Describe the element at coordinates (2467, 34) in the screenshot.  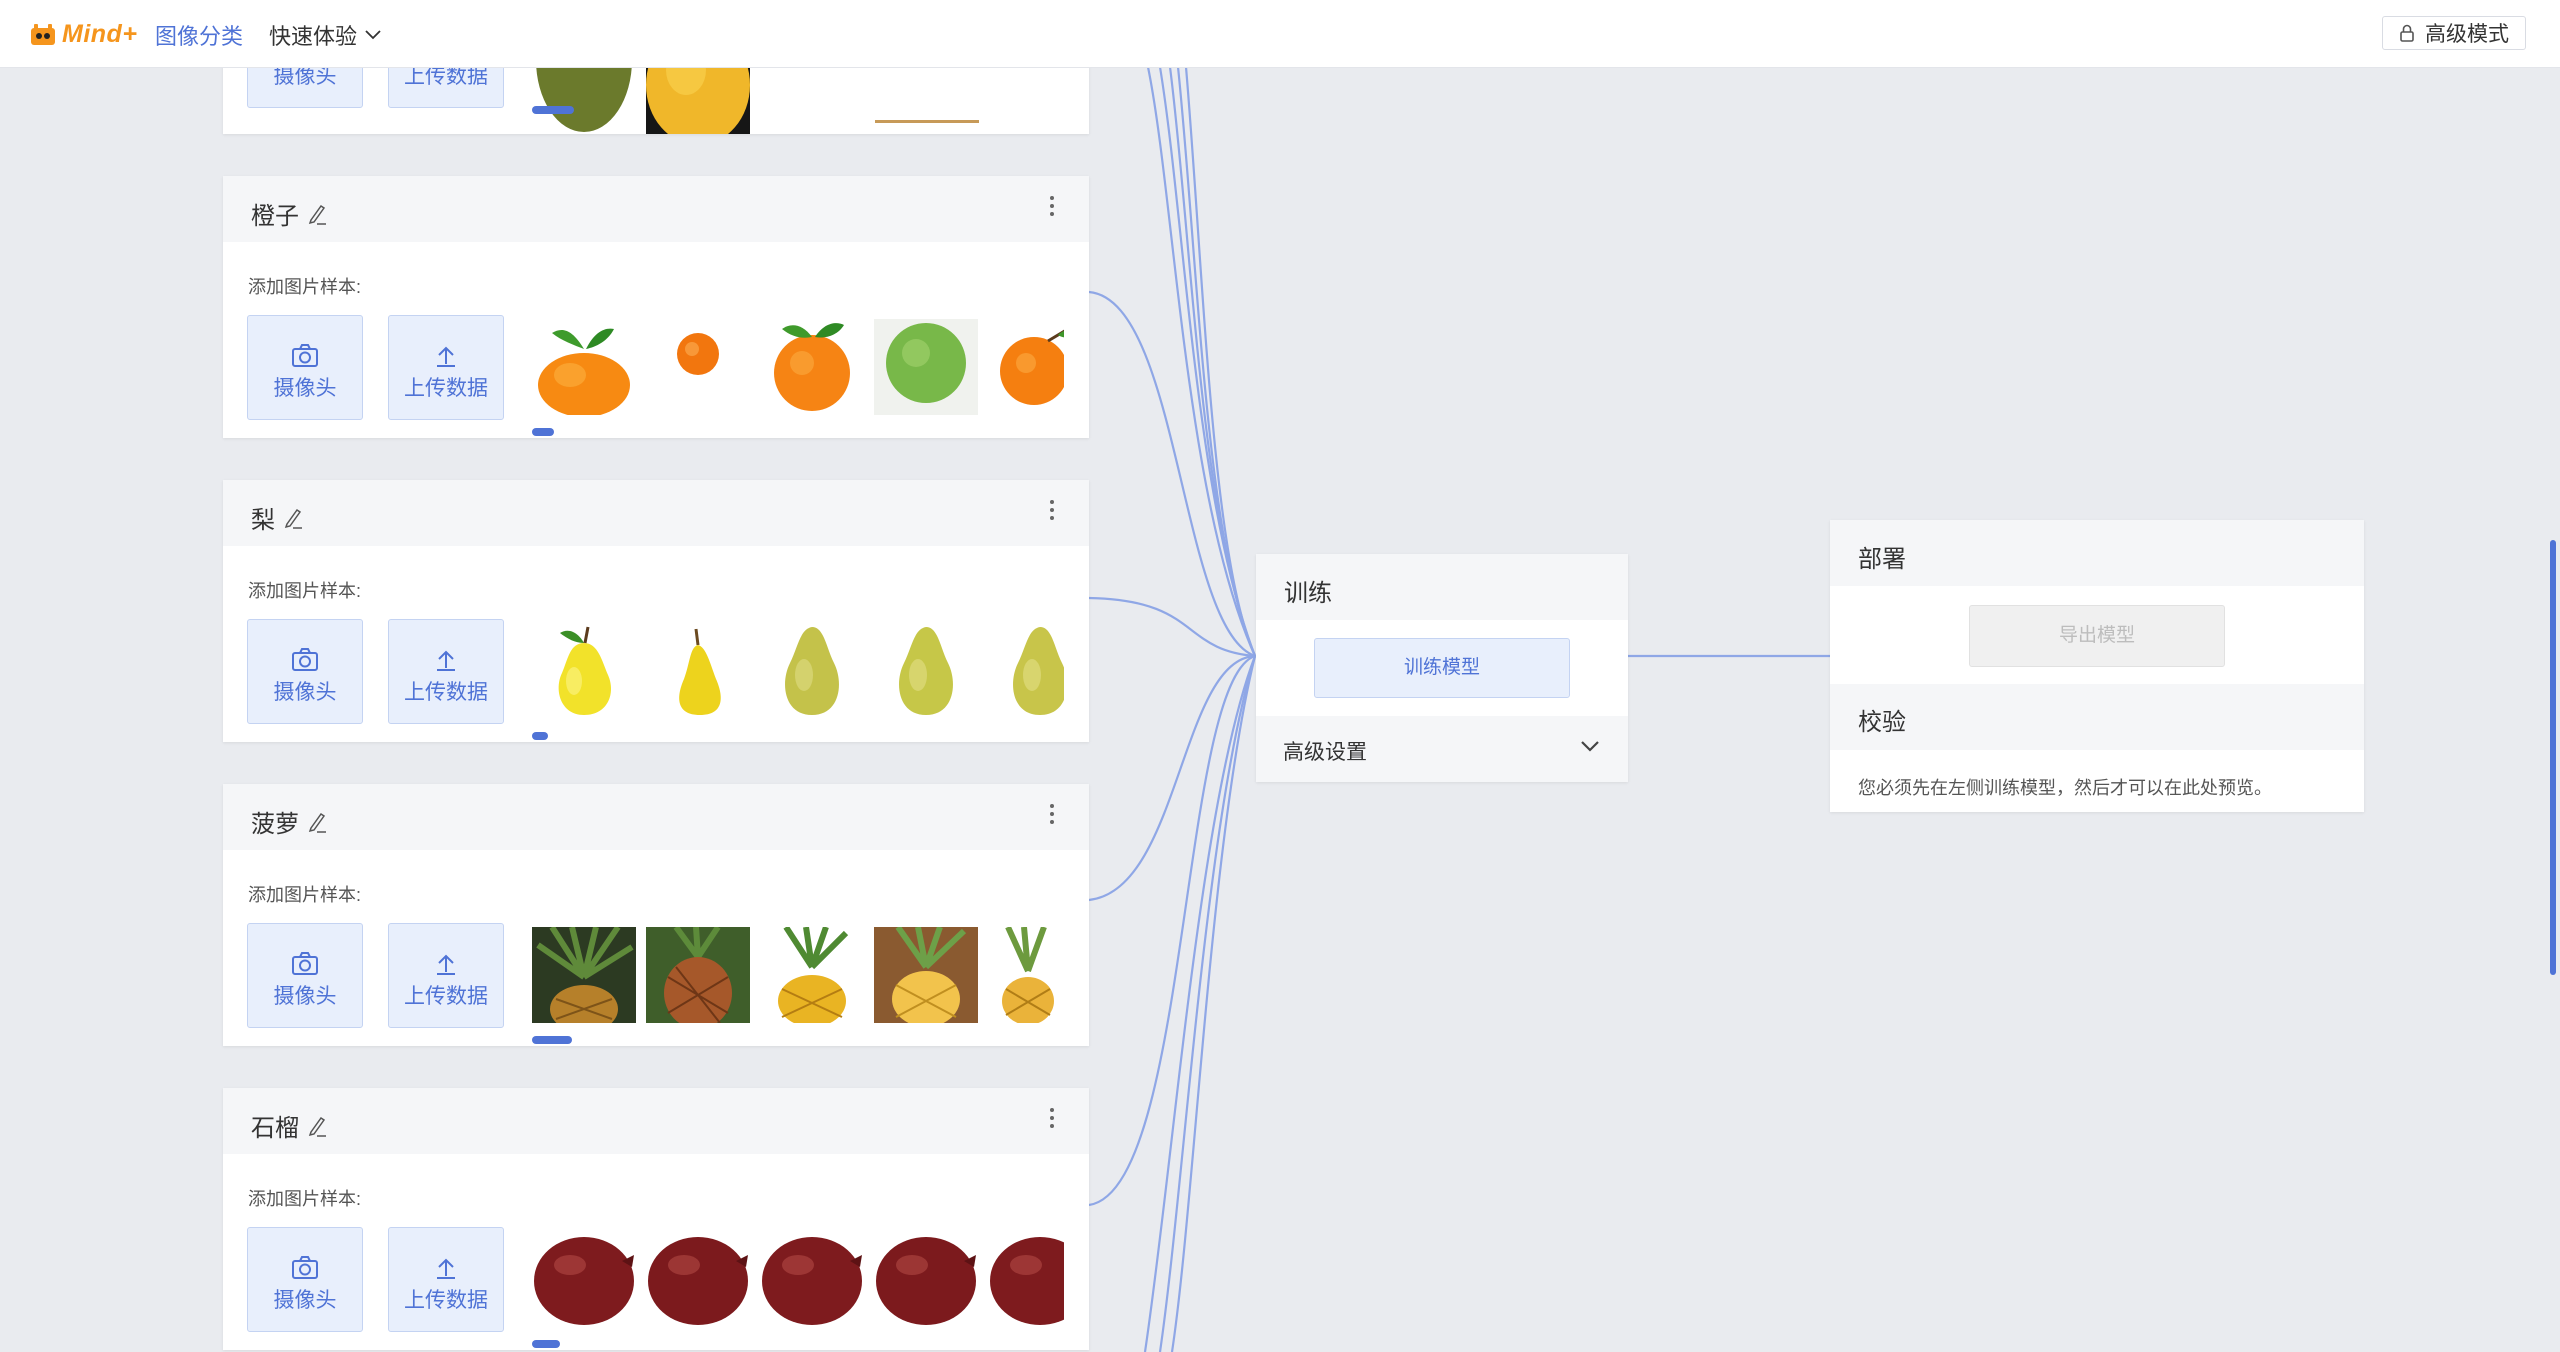
I see `advanced-mode-label: 高级模式` at that location.